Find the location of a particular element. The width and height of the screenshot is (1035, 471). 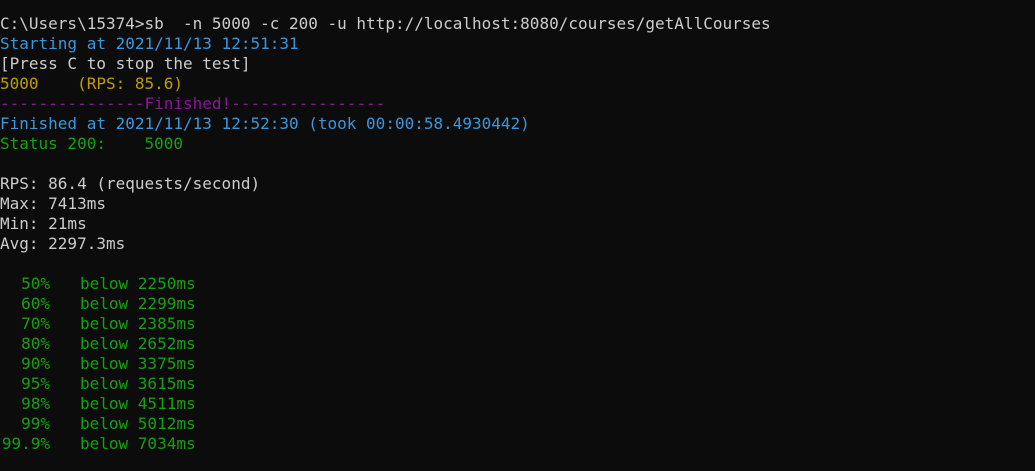

percentile-value: 60% is located at coordinates (35, 303).